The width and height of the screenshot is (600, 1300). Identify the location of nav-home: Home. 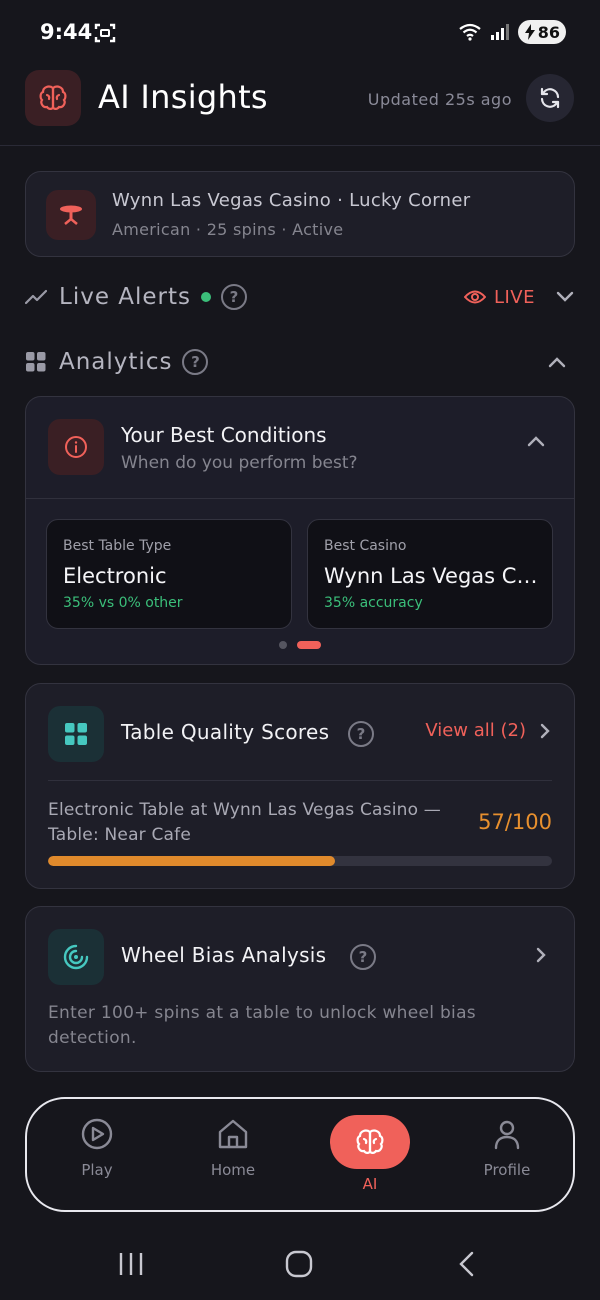
(233, 1157).